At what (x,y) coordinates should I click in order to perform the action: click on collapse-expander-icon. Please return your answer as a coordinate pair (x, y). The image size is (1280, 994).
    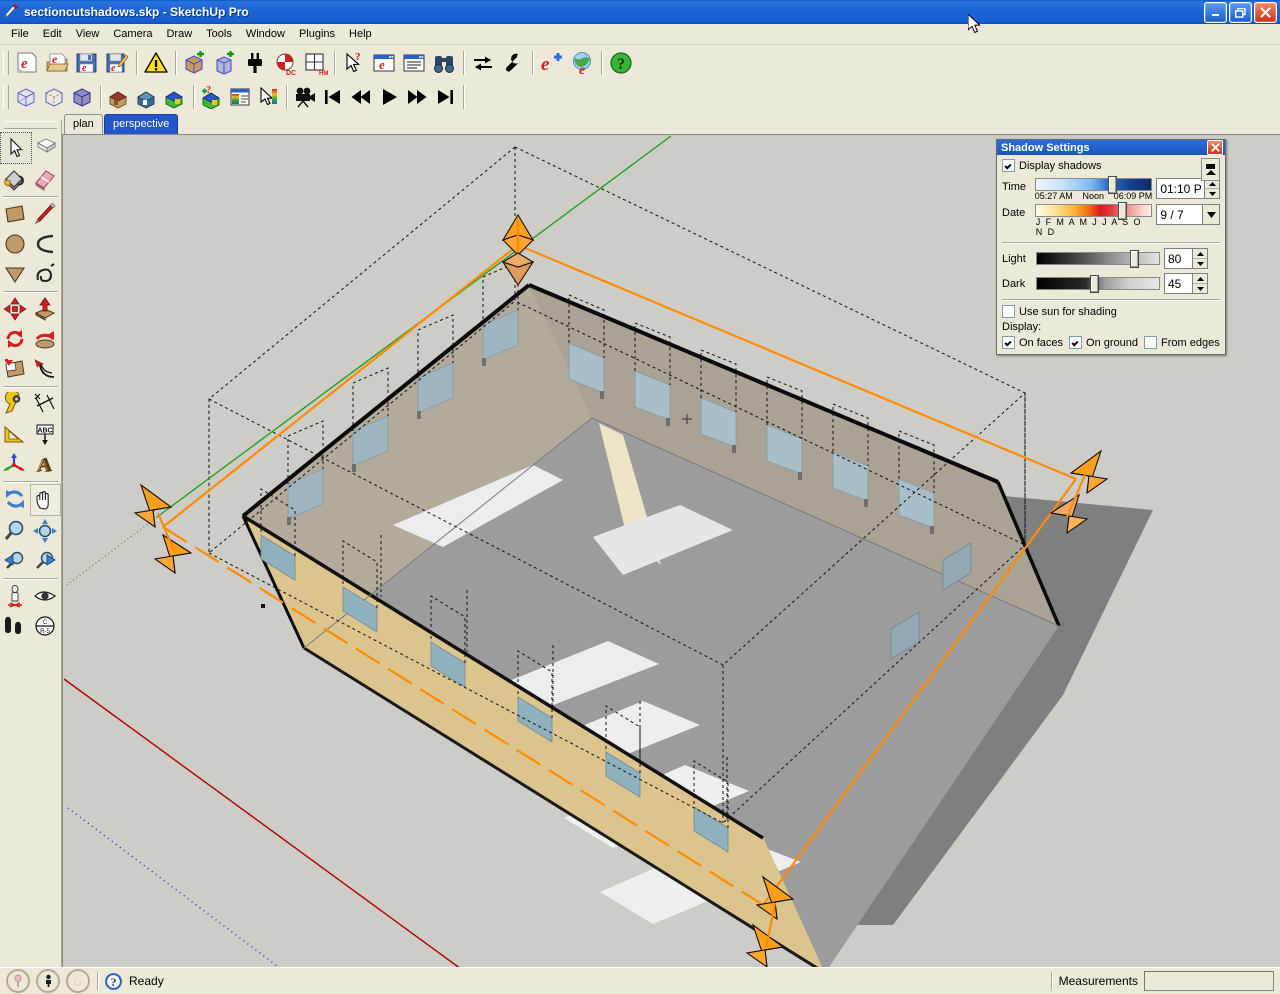
    Looking at the image, I should click on (1210, 169).